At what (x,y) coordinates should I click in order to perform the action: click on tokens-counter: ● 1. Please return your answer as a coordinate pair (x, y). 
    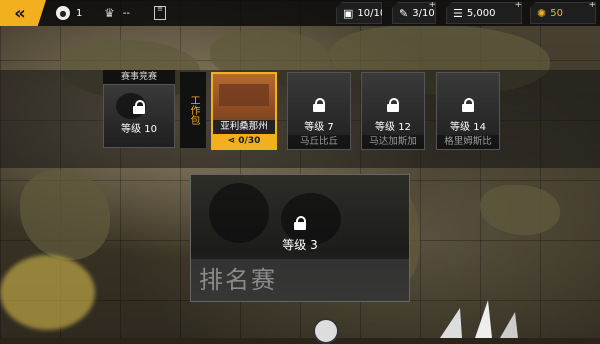
    Looking at the image, I should click on (69, 13).